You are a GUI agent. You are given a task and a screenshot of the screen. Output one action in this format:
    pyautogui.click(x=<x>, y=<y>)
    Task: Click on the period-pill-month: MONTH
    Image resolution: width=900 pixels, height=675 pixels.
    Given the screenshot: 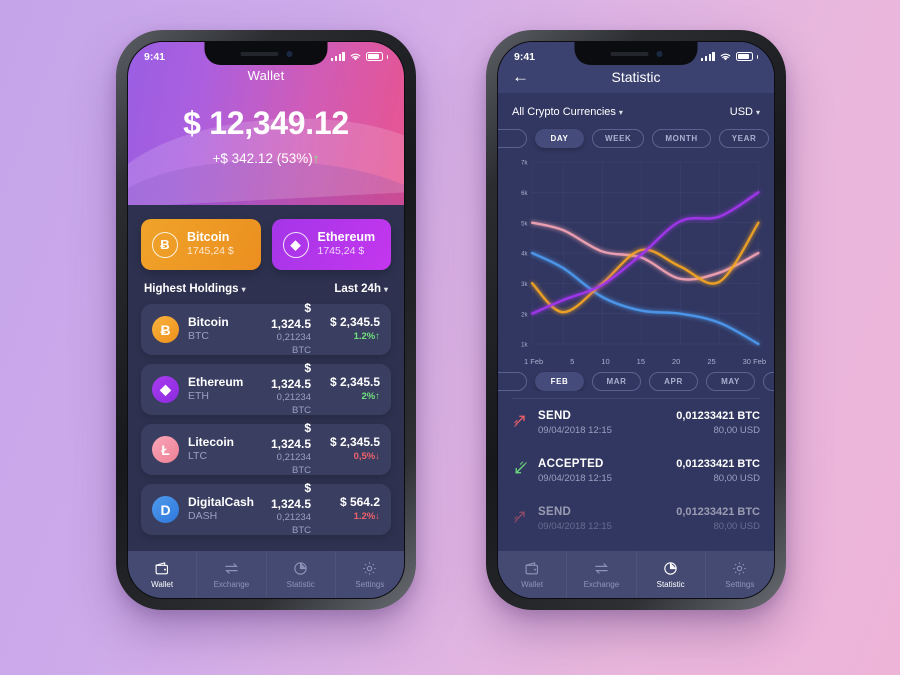 What is the action you would take?
    pyautogui.click(x=681, y=138)
    